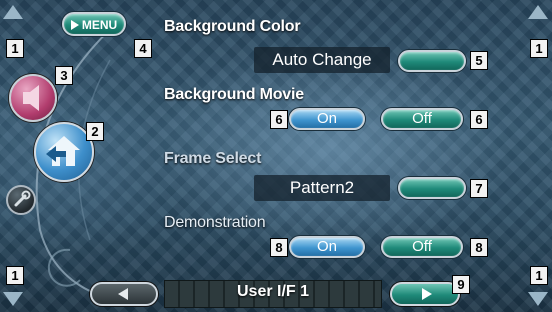  I want to click on background-color-label: Background Color, so click(232, 26).